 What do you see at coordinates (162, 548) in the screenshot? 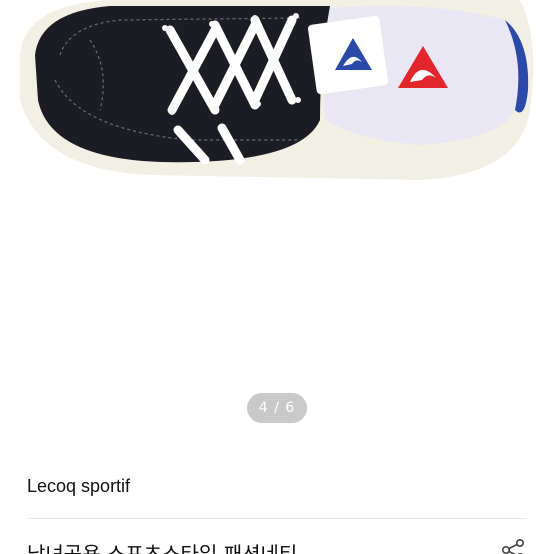
I see `product-title: 남녀공용 스포츠스타일 패션네티` at bounding box center [162, 548].